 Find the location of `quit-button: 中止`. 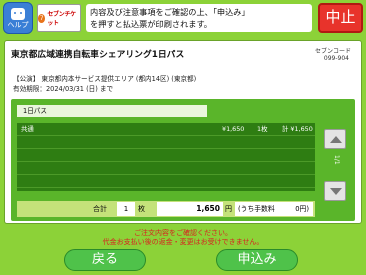

quit-button: 中止 is located at coordinates (340, 18).